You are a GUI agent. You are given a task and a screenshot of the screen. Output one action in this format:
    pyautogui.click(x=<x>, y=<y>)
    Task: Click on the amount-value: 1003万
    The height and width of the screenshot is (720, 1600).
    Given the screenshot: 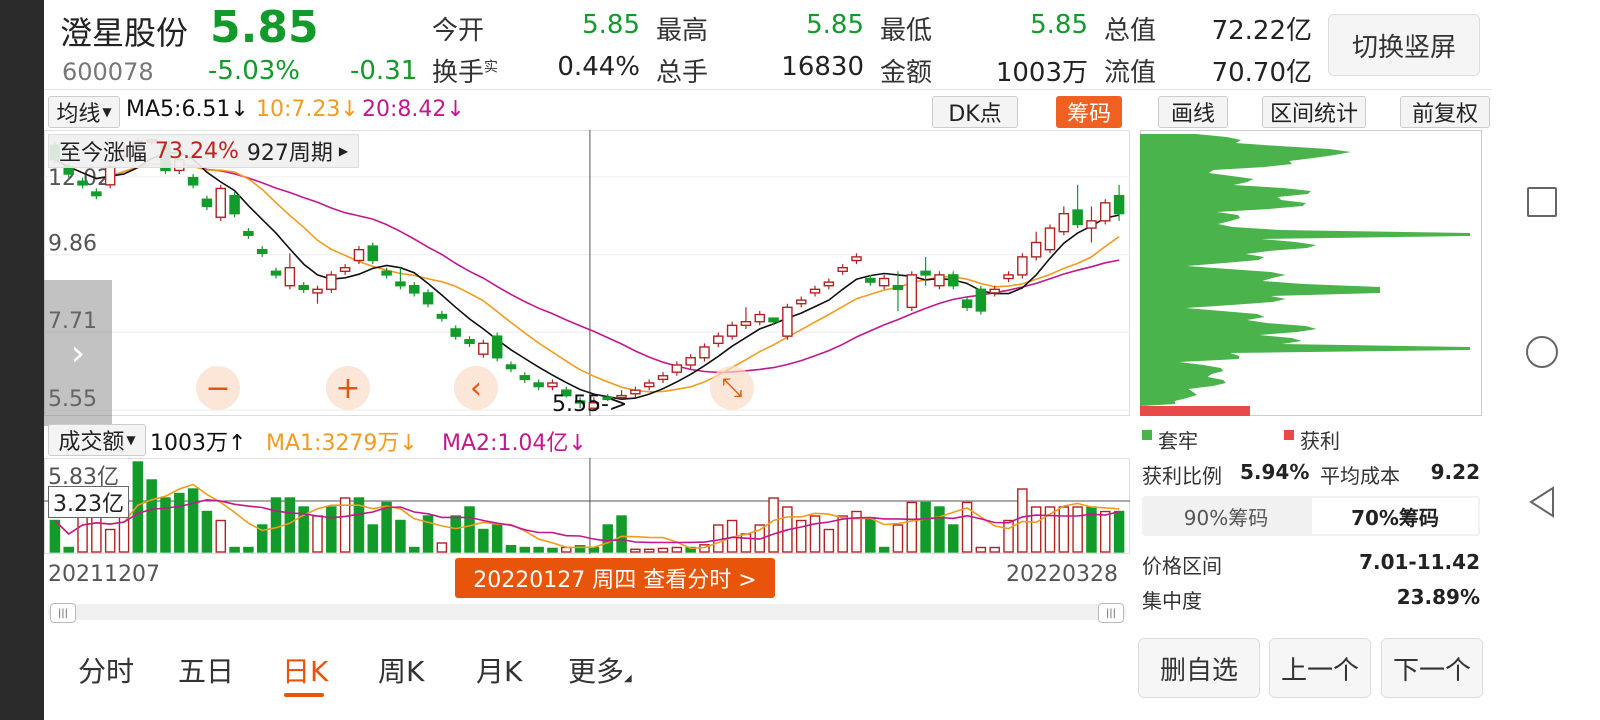 What is the action you would take?
    pyautogui.click(x=1041, y=73)
    